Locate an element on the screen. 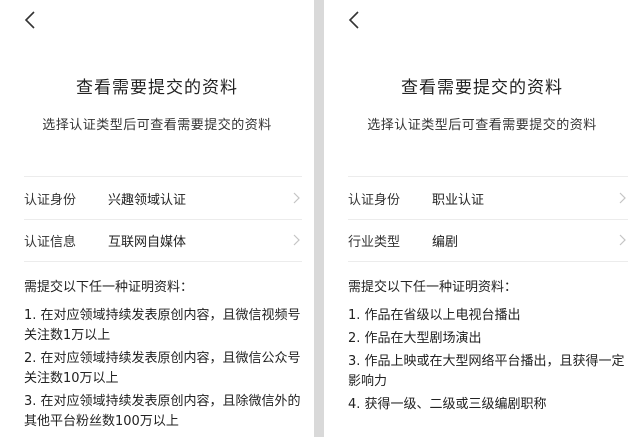 Image resolution: width=640 pixels, height=437 pixels. list-item: 4. 获得一级、二级或三级编剧职称 is located at coordinates (447, 404).